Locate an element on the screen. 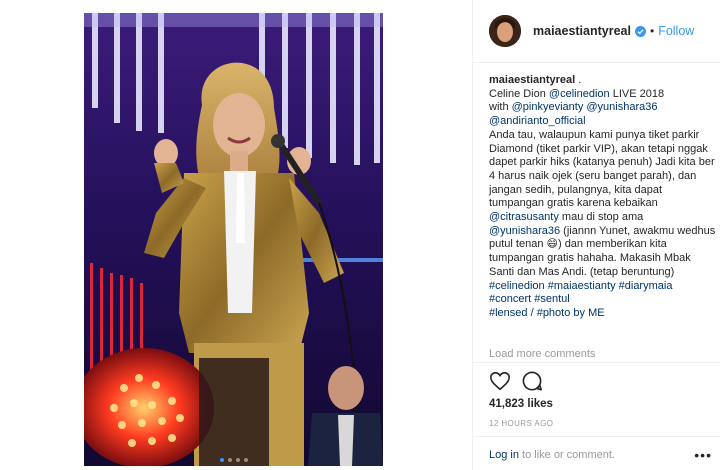  hashtag-line: #lensed / #photo by ME is located at coordinates (547, 313).